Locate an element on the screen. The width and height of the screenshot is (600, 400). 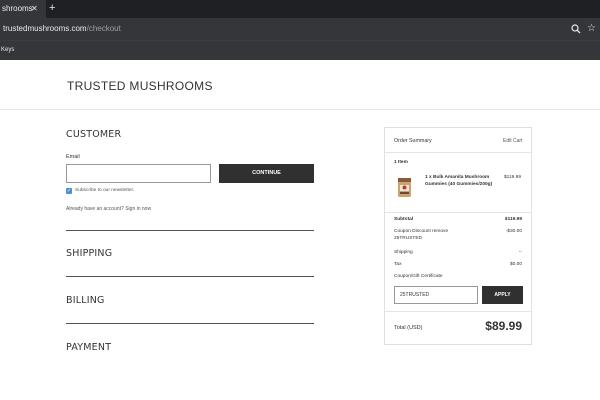
shipping-value: -- is located at coordinates (520, 252).